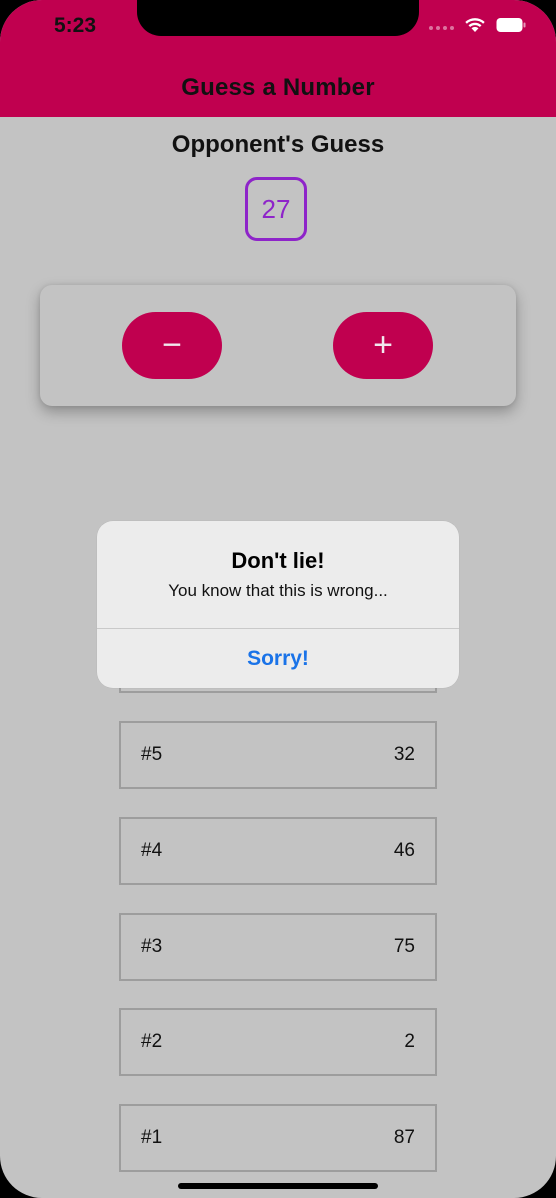  I want to click on alert-title: Don't lie!, so click(278, 560).